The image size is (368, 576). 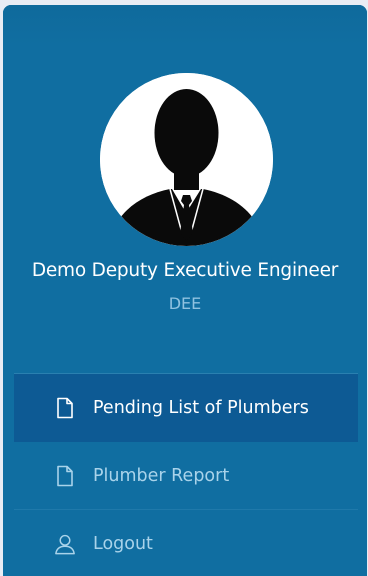 I want to click on menu-item-pending-list: Pending List of Plumbers, so click(x=186, y=408).